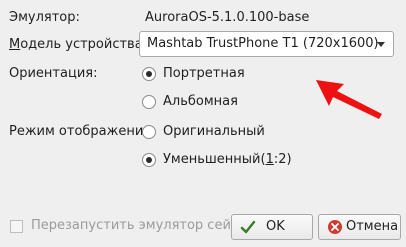 This screenshot has height=247, width=406. What do you see at coordinates (269, 159) in the screenshot?
I see `scaled-label-mnemonic: 1` at bounding box center [269, 159].